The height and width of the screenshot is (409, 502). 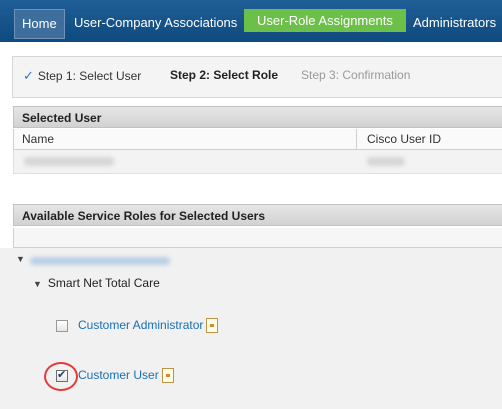 I want to click on step-3: Step 3: Confirmation, so click(x=356, y=75).